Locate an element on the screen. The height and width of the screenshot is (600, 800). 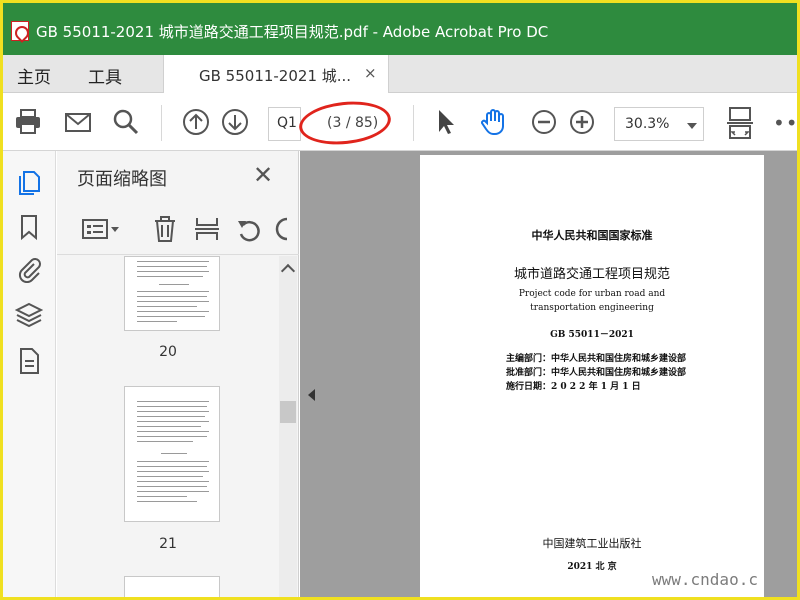
zoom-select: 30.3% is located at coordinates (659, 124).